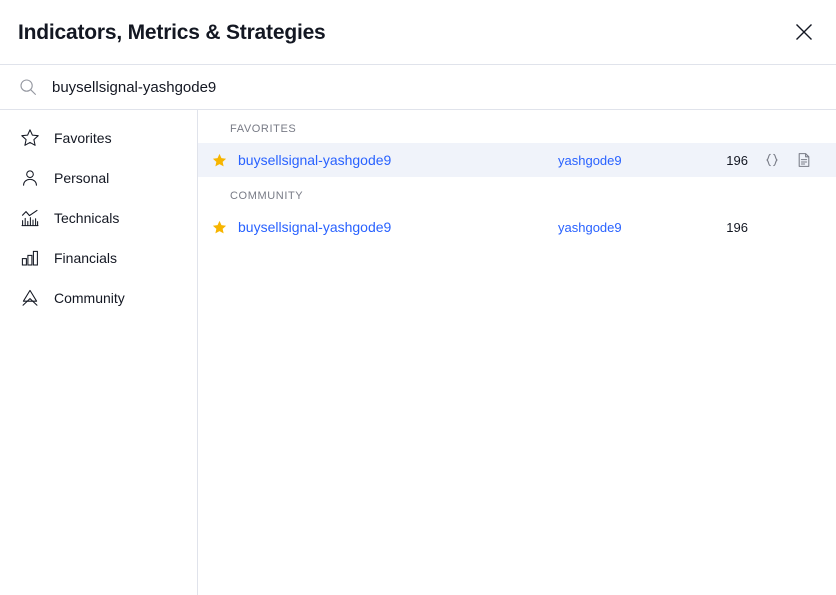 The image size is (836, 595). Describe the element at coordinates (30, 218) in the screenshot. I see `line-bar-chart-icon` at that location.